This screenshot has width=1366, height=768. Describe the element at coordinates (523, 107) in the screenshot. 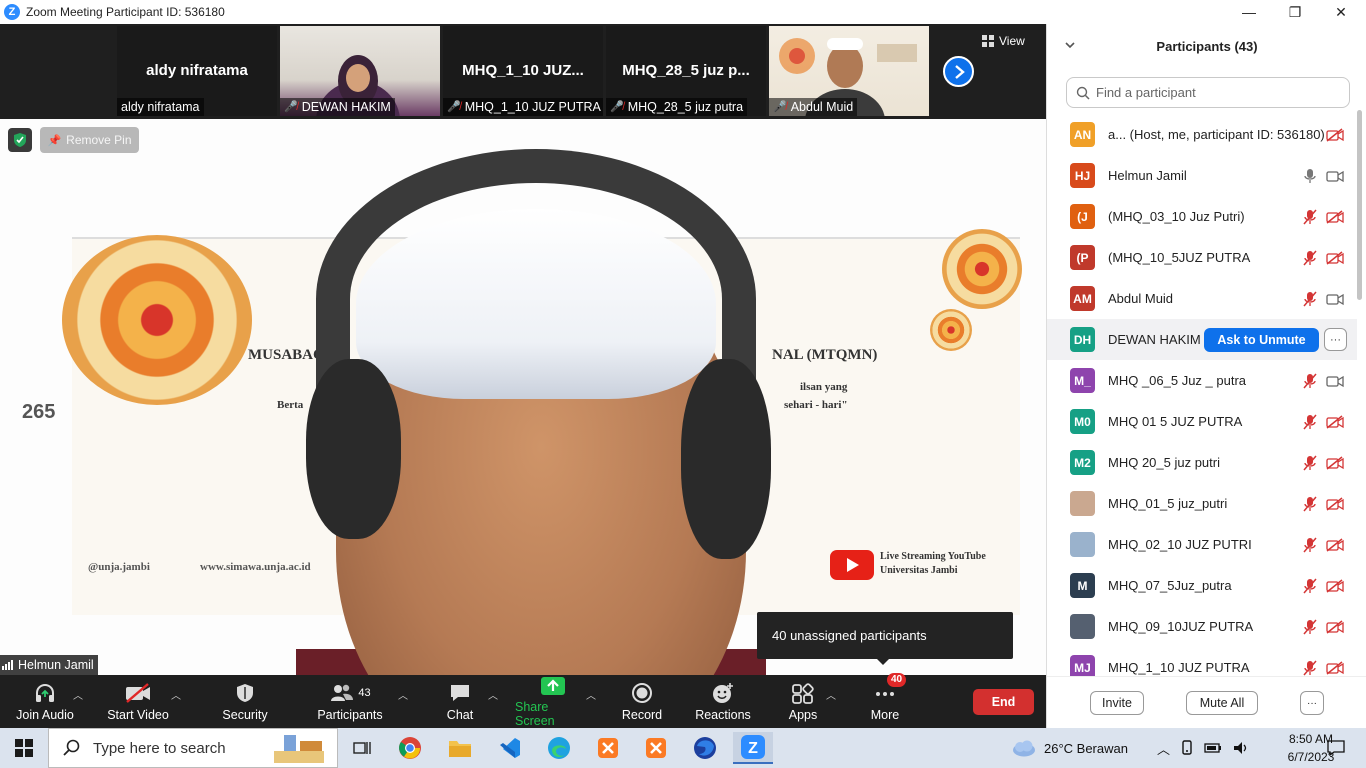

I see `thumbnail-label: 🎤̸ MHQ_1_10 JUZ PUTRA` at that location.